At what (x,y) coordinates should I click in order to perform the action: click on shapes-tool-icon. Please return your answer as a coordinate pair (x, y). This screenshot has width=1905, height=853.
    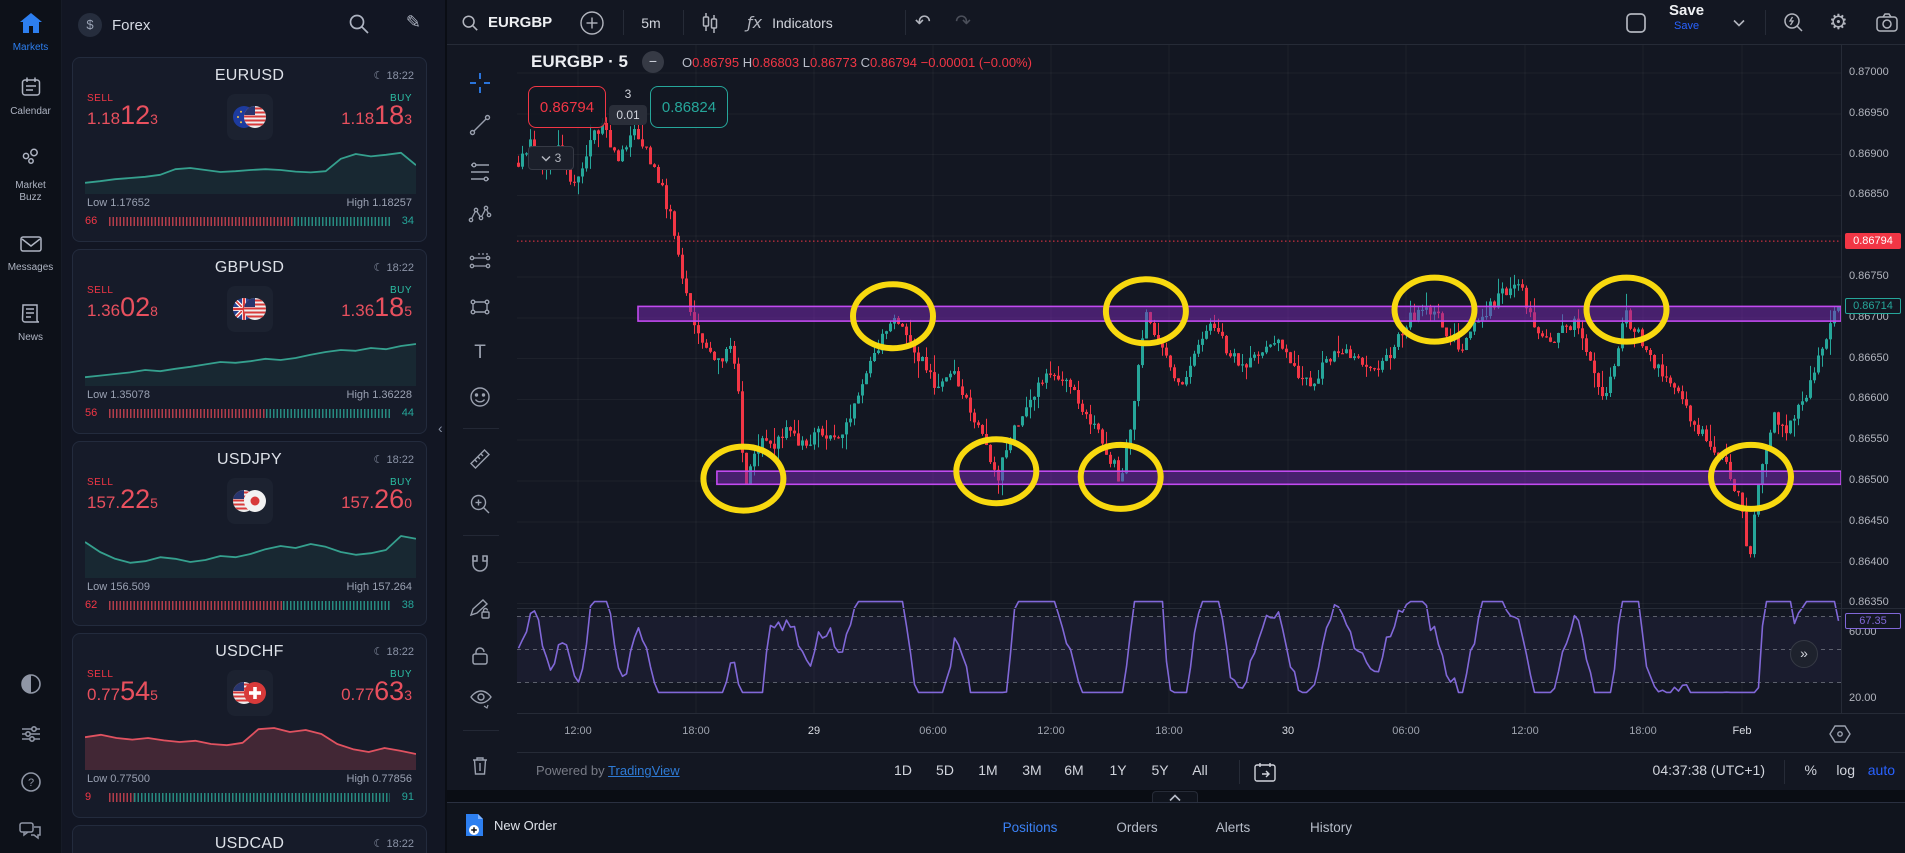
    Looking at the image, I should click on (480, 307).